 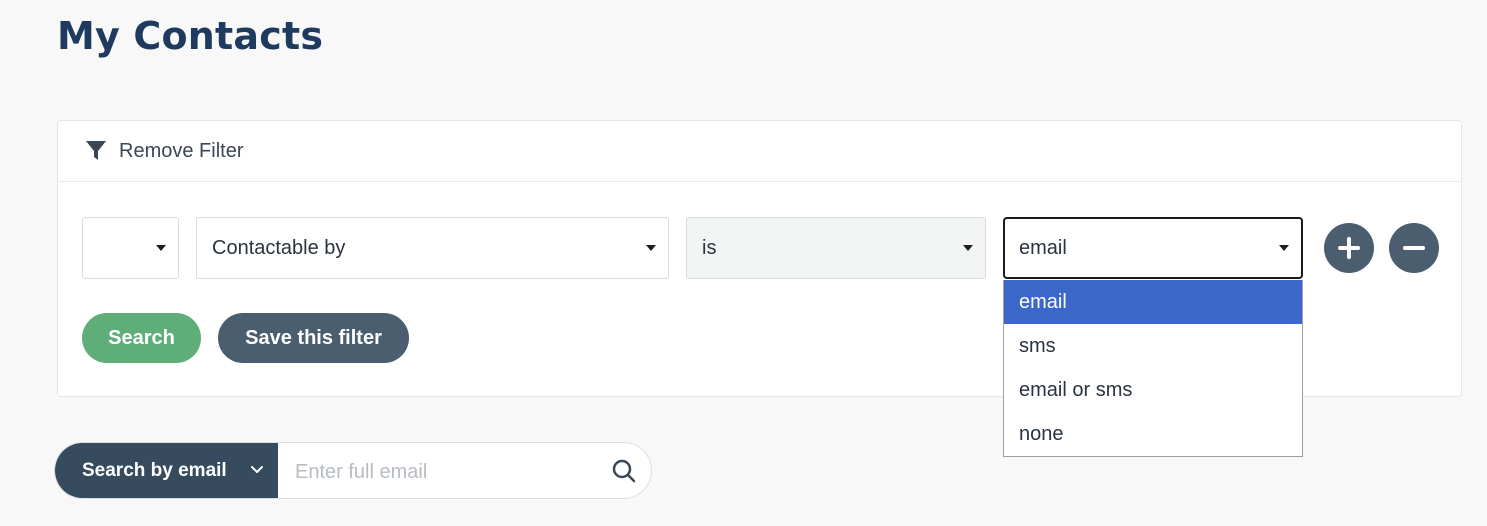 I want to click on chevron-down-icon, so click(x=257, y=469).